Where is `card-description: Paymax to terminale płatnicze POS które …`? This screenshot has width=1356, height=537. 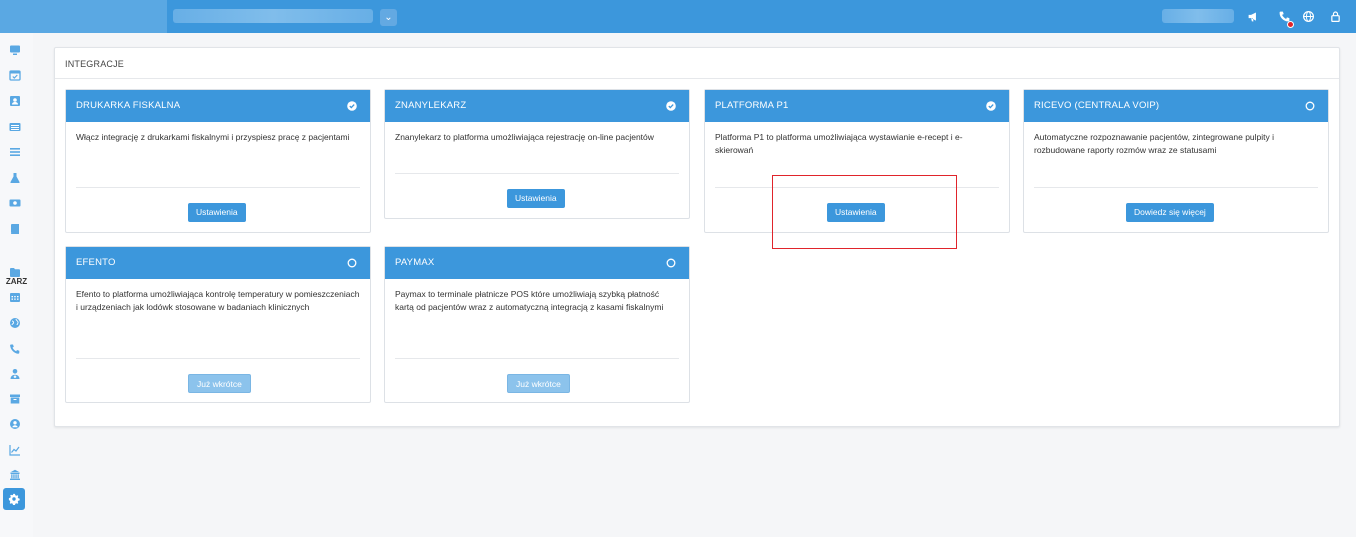
card-description: Paymax to terminale płatnicze POS które … is located at coordinates (529, 300).